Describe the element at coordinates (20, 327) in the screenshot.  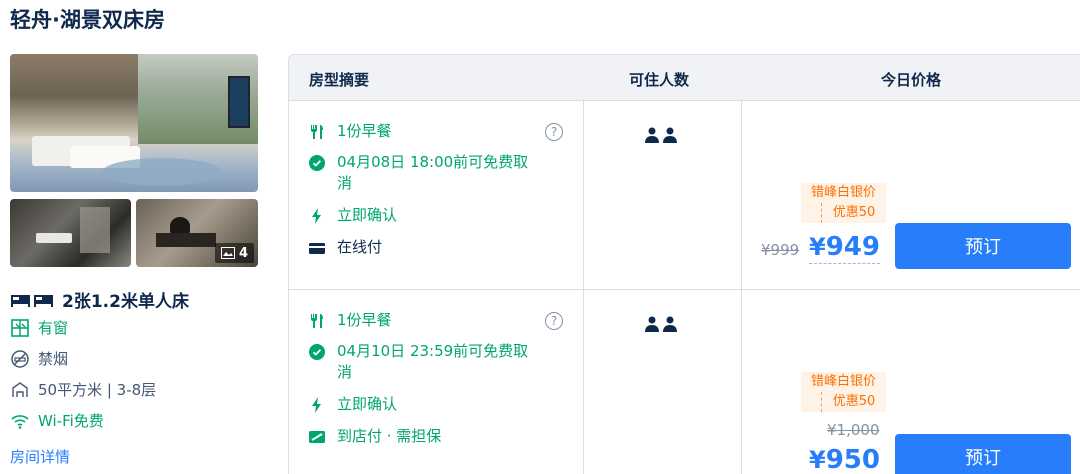
I see `window-icon` at that location.